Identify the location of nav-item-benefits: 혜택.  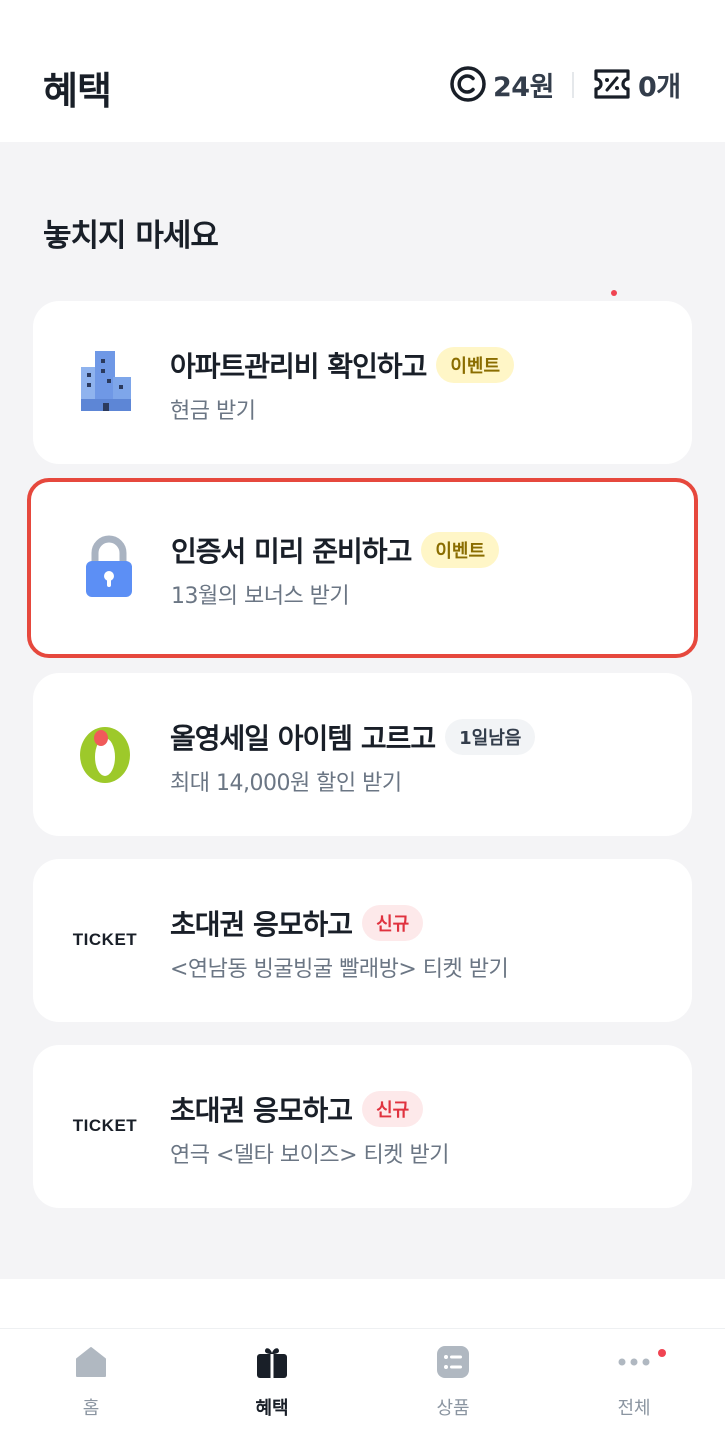
(272, 1386).